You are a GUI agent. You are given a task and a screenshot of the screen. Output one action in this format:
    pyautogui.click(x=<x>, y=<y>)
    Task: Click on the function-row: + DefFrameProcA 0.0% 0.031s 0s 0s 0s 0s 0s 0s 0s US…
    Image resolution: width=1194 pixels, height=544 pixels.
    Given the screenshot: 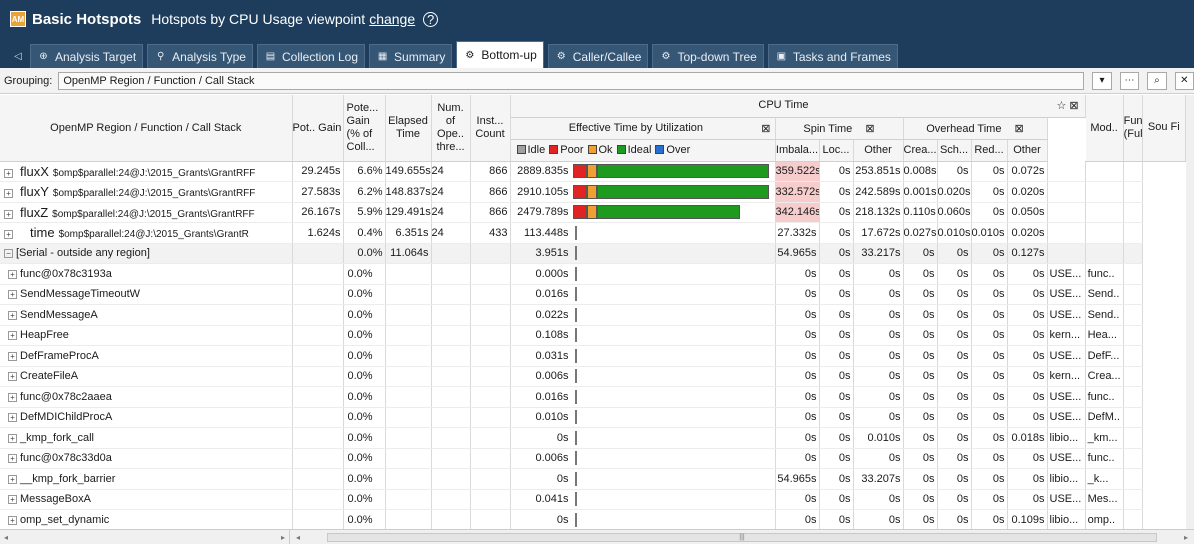 What is the action you would take?
    pyautogui.click(x=593, y=356)
    